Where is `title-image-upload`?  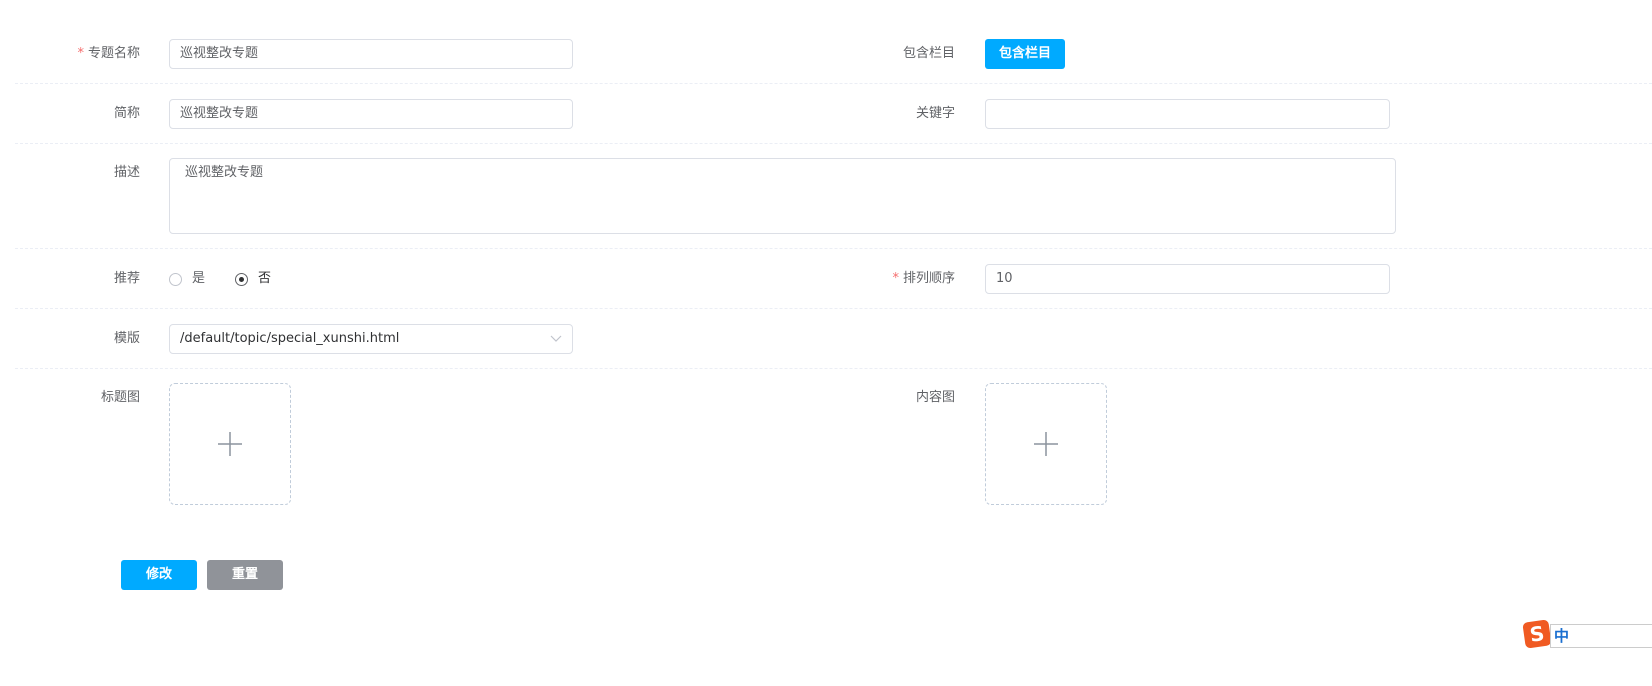
title-image-upload is located at coordinates (230, 444).